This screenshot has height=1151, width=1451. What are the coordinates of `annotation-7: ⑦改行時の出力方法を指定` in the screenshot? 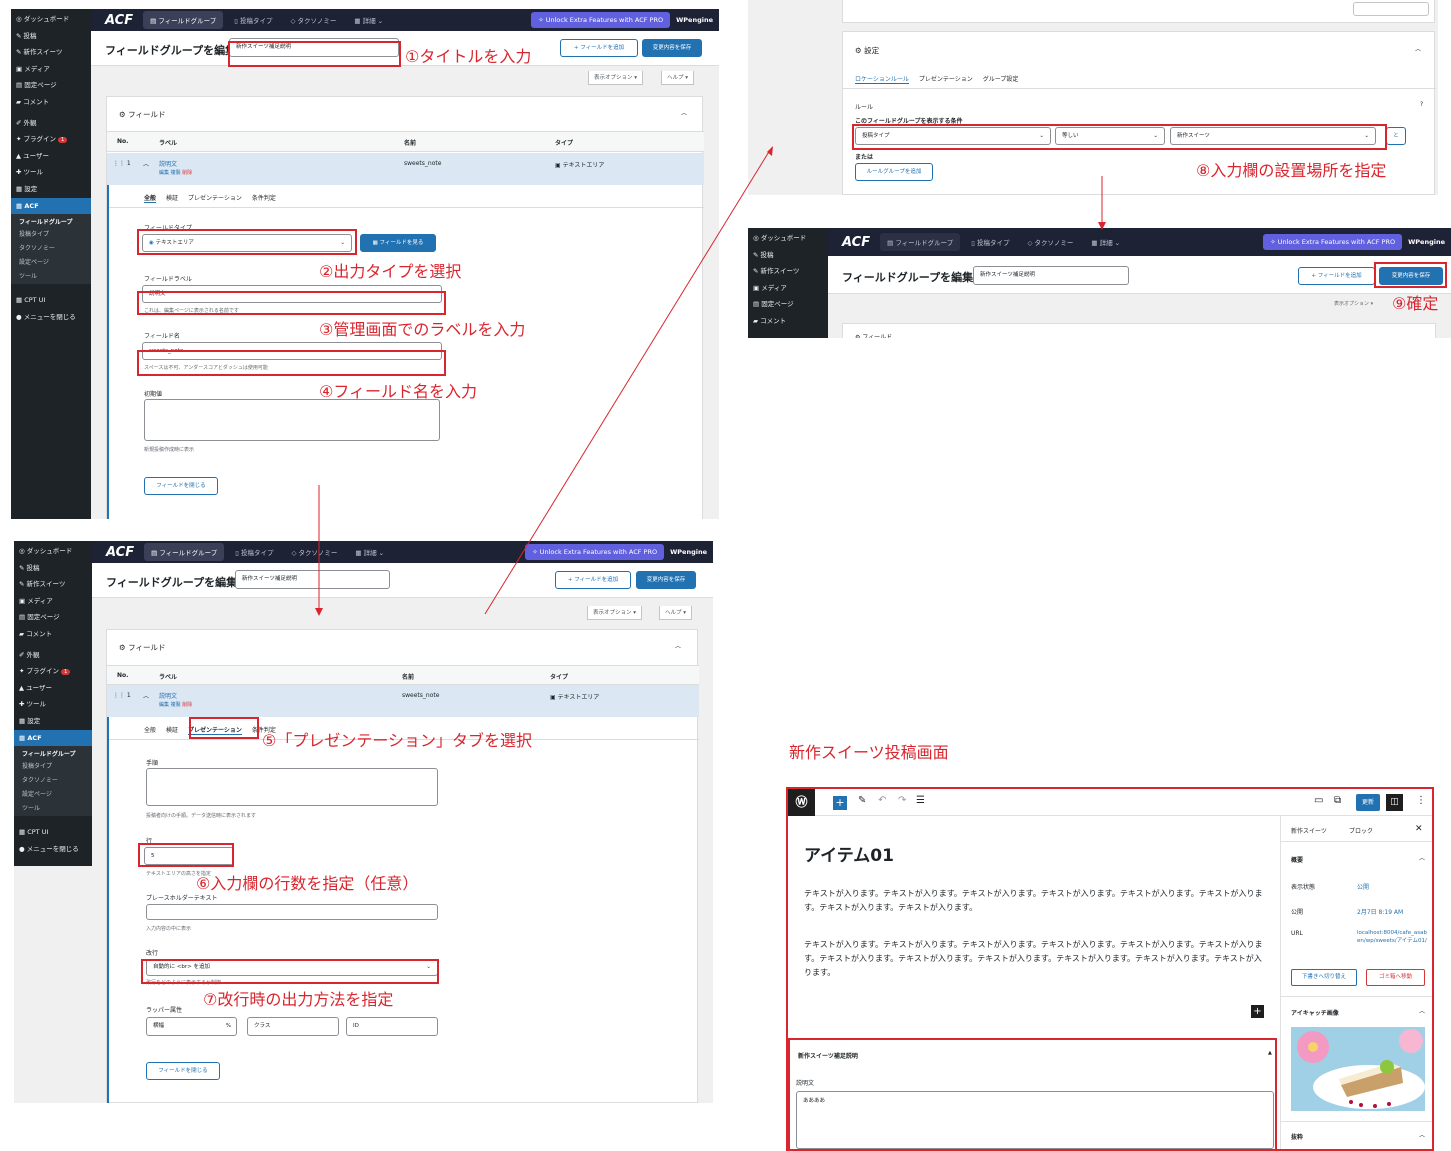 It's located at (298, 999).